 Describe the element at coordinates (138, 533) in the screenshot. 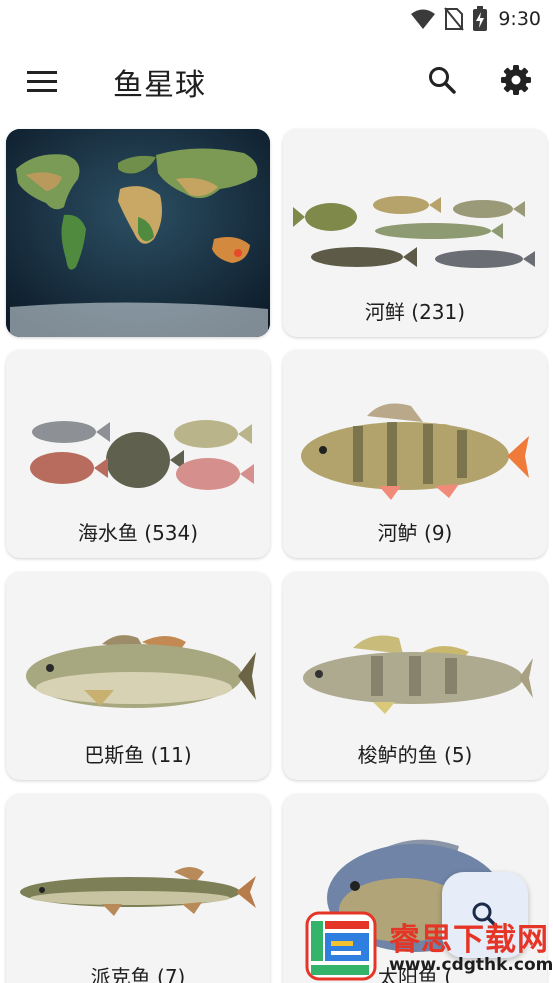

I see `category-label: 海水鱼 (534)` at that location.